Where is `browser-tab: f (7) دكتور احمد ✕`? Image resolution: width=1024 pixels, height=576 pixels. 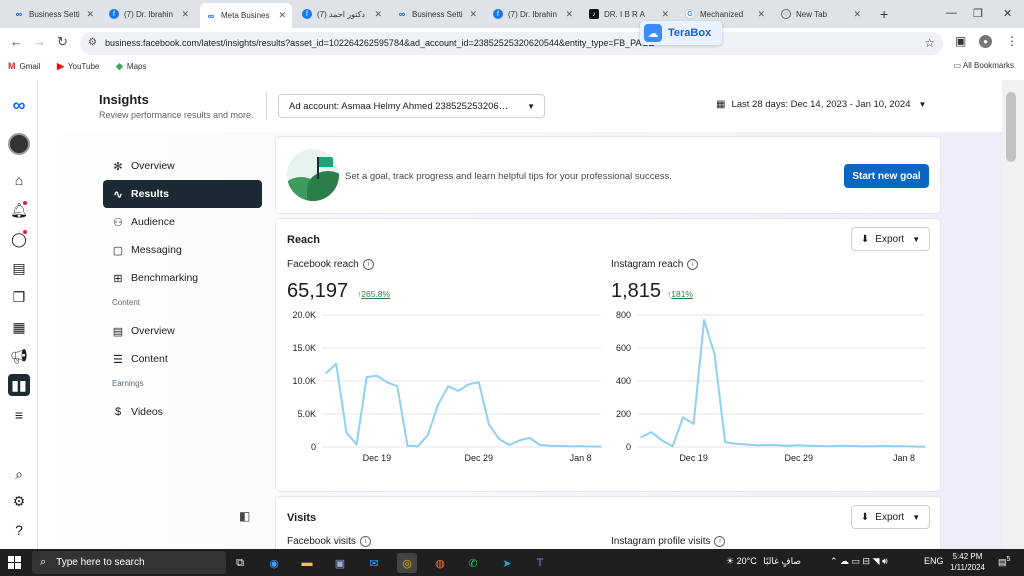 browser-tab: f (7) دكتور احمد ✕ is located at coordinates (342, 14).